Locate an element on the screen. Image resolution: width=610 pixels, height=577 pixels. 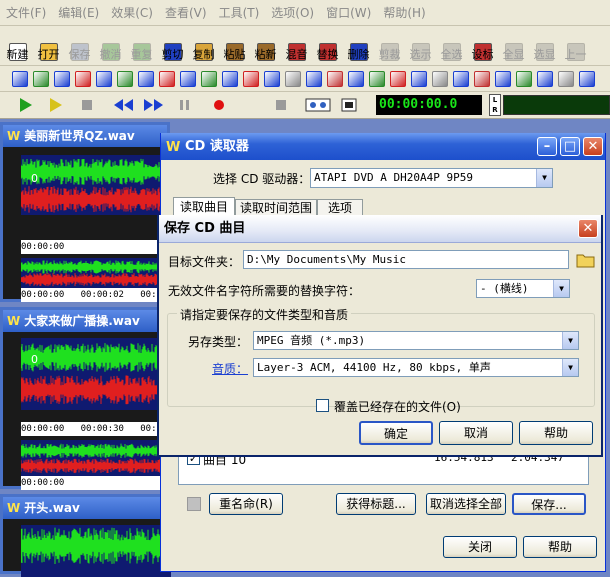
deselect-all-button: 取消选择全部 is located at coordinates (466, 504).